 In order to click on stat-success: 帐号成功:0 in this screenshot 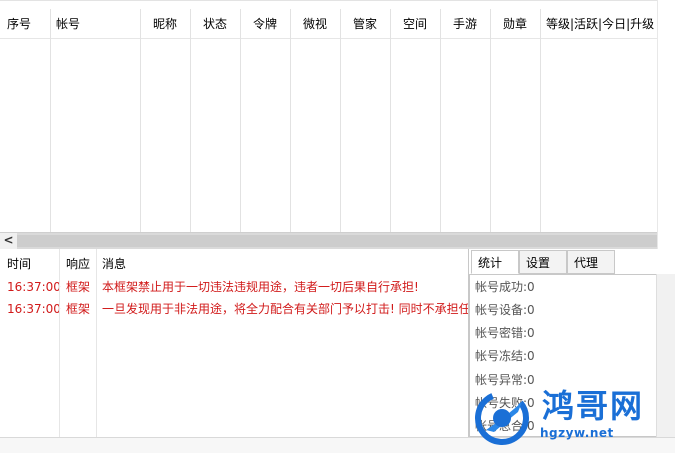, I will do `click(505, 287)`.